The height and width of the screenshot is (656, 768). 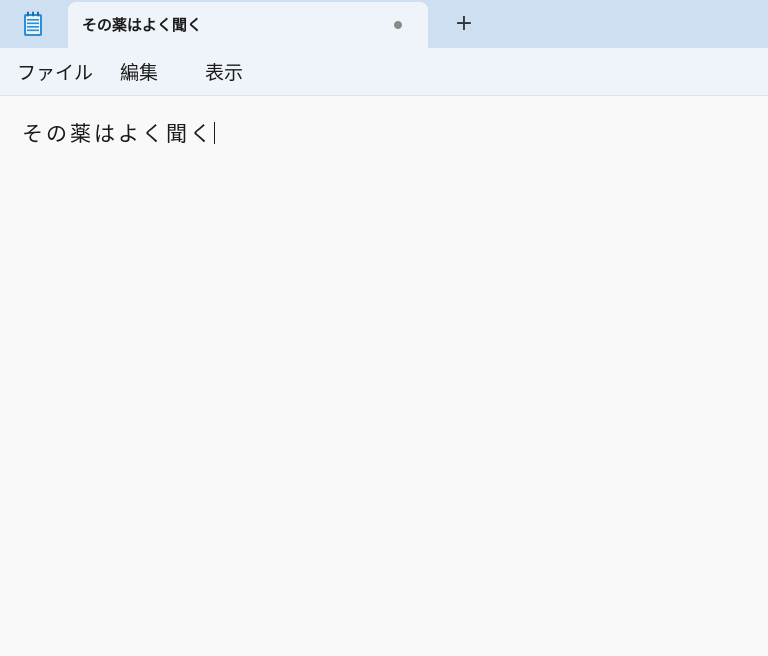 I want to click on editor-text: その薬はよく聞く, so click(x=118, y=134).